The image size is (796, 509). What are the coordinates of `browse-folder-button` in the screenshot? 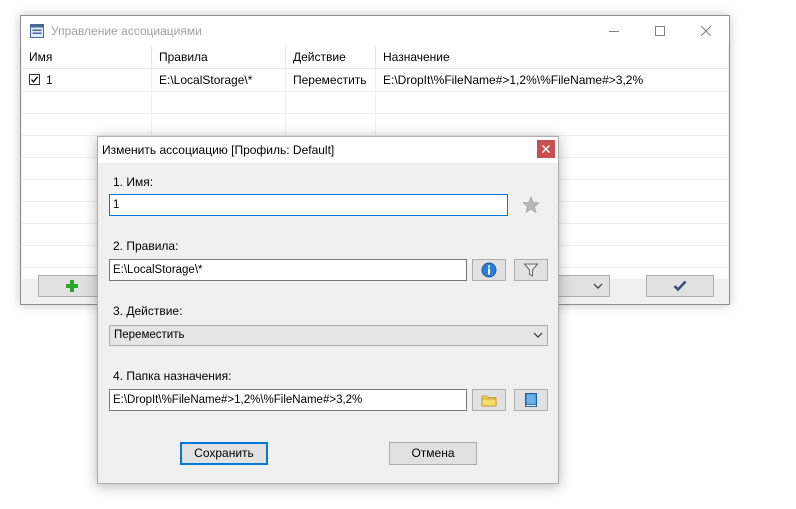 It's located at (489, 400).